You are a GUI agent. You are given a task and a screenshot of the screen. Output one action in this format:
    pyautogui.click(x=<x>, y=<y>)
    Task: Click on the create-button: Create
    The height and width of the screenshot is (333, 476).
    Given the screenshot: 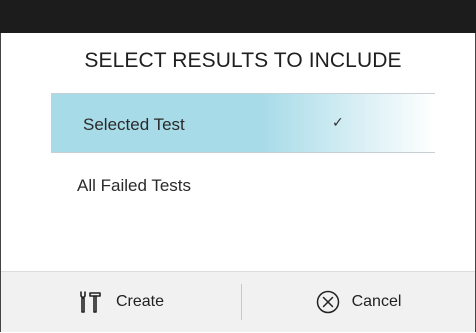 What is the action you would take?
    pyautogui.click(x=121, y=302)
    